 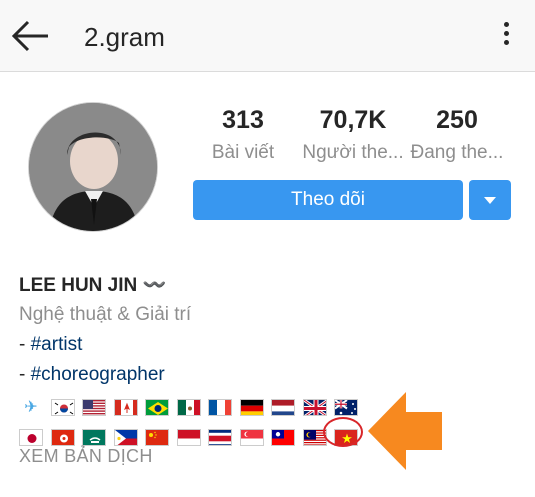 I want to click on hashtag-link-artist: #artist, so click(x=57, y=344).